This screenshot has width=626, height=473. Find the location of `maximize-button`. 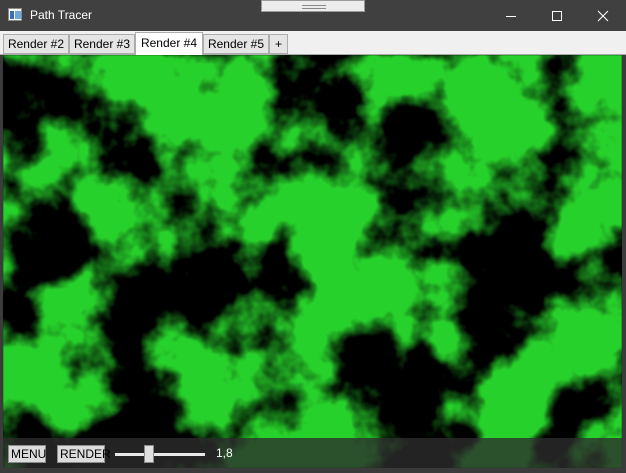

maximize-button is located at coordinates (557, 15).